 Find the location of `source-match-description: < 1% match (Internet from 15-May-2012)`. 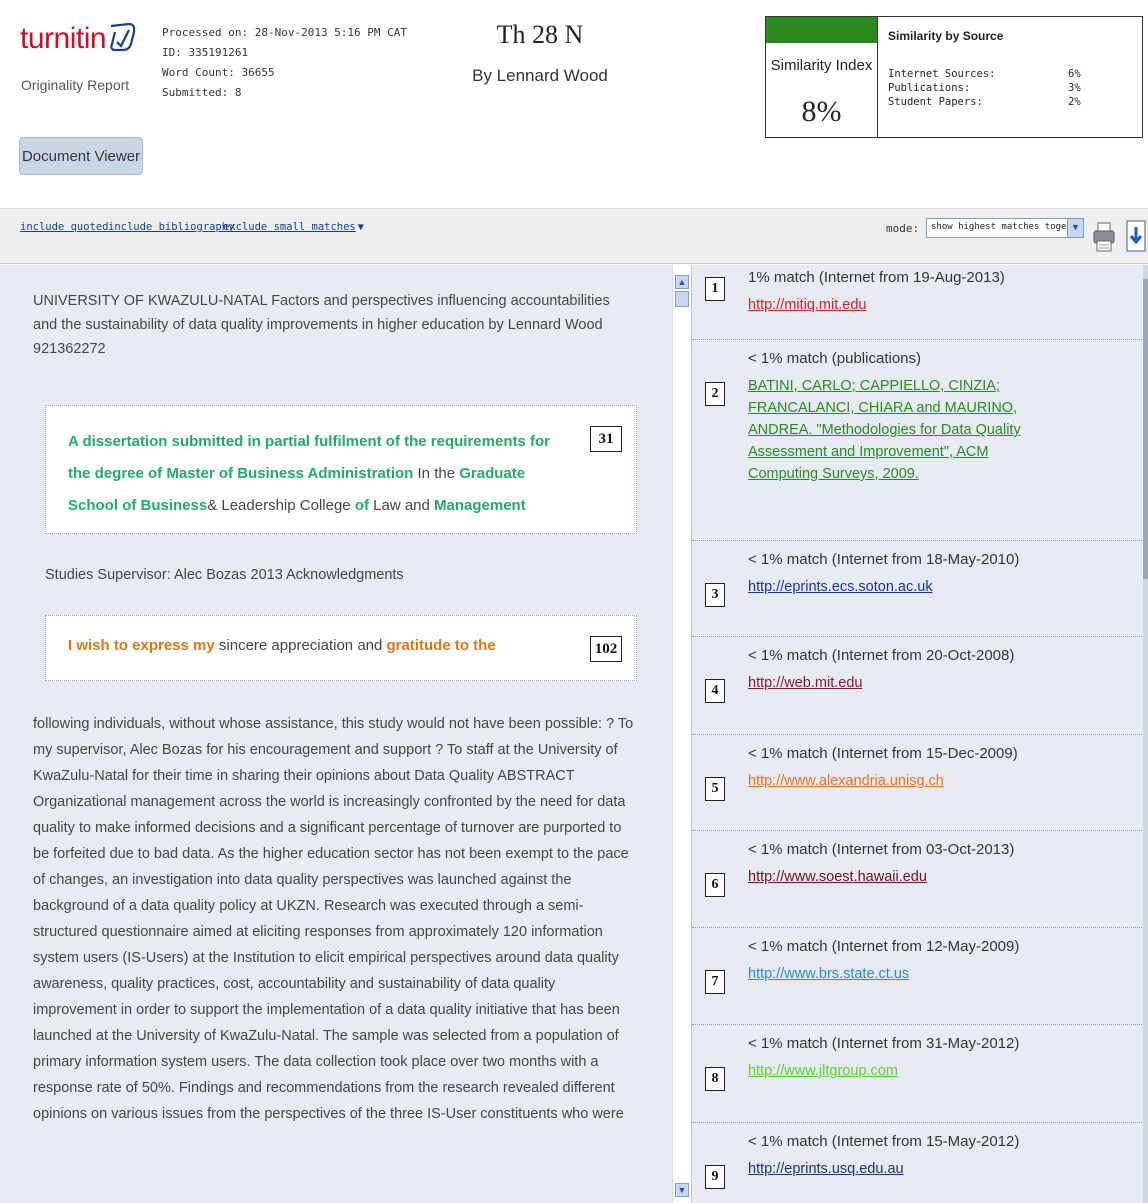

source-match-description: < 1% match (Internet from 15-May-2012) is located at coordinates (884, 1141).